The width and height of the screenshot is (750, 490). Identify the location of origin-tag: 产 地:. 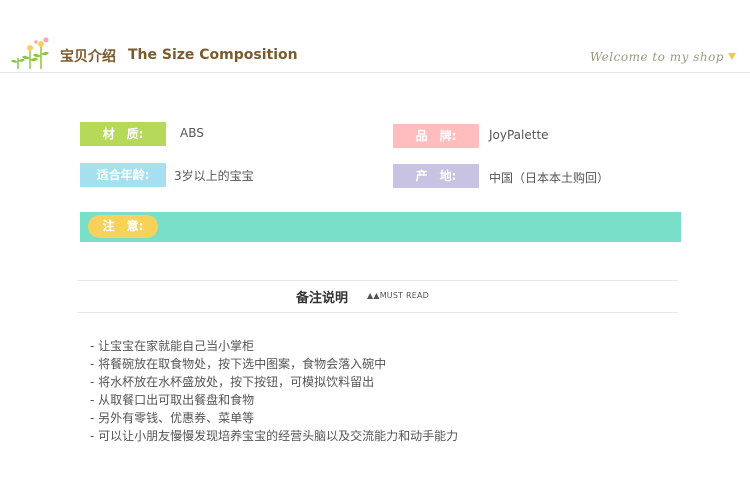
(436, 176).